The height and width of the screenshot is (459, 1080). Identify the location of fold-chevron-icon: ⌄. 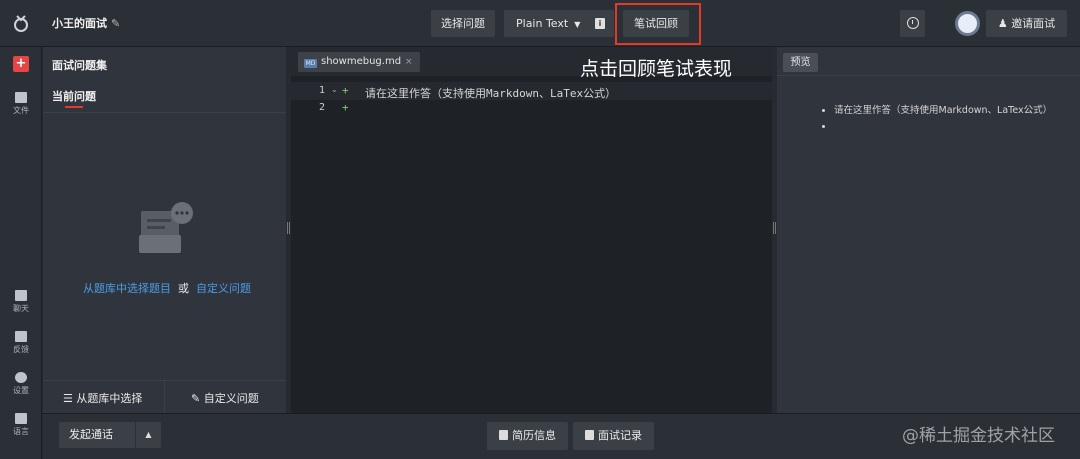
(334, 89).